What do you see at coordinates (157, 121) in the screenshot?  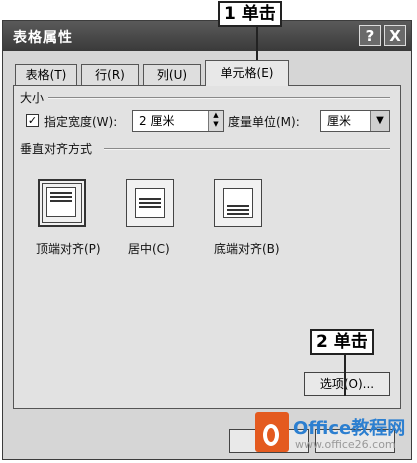 I see `width-value: 2 厘米` at bounding box center [157, 121].